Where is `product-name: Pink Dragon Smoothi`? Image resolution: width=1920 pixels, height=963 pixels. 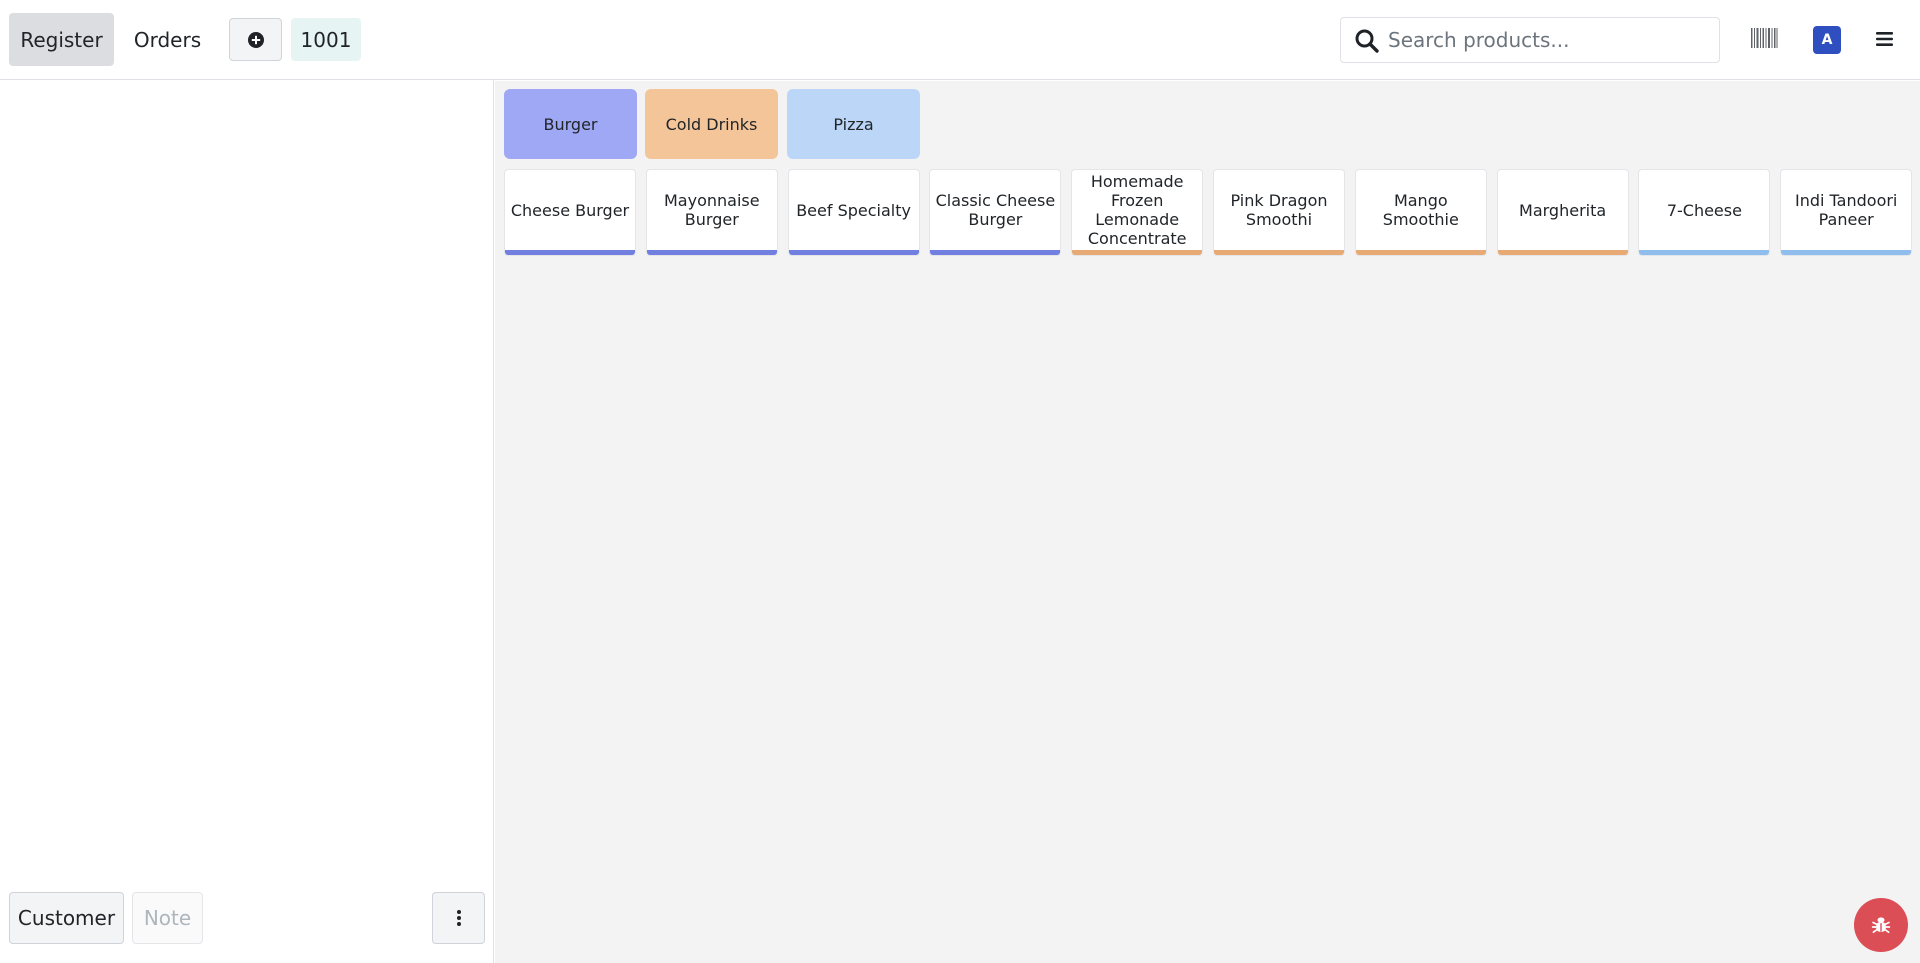 product-name: Pink Dragon Smoothi is located at coordinates (1279, 210).